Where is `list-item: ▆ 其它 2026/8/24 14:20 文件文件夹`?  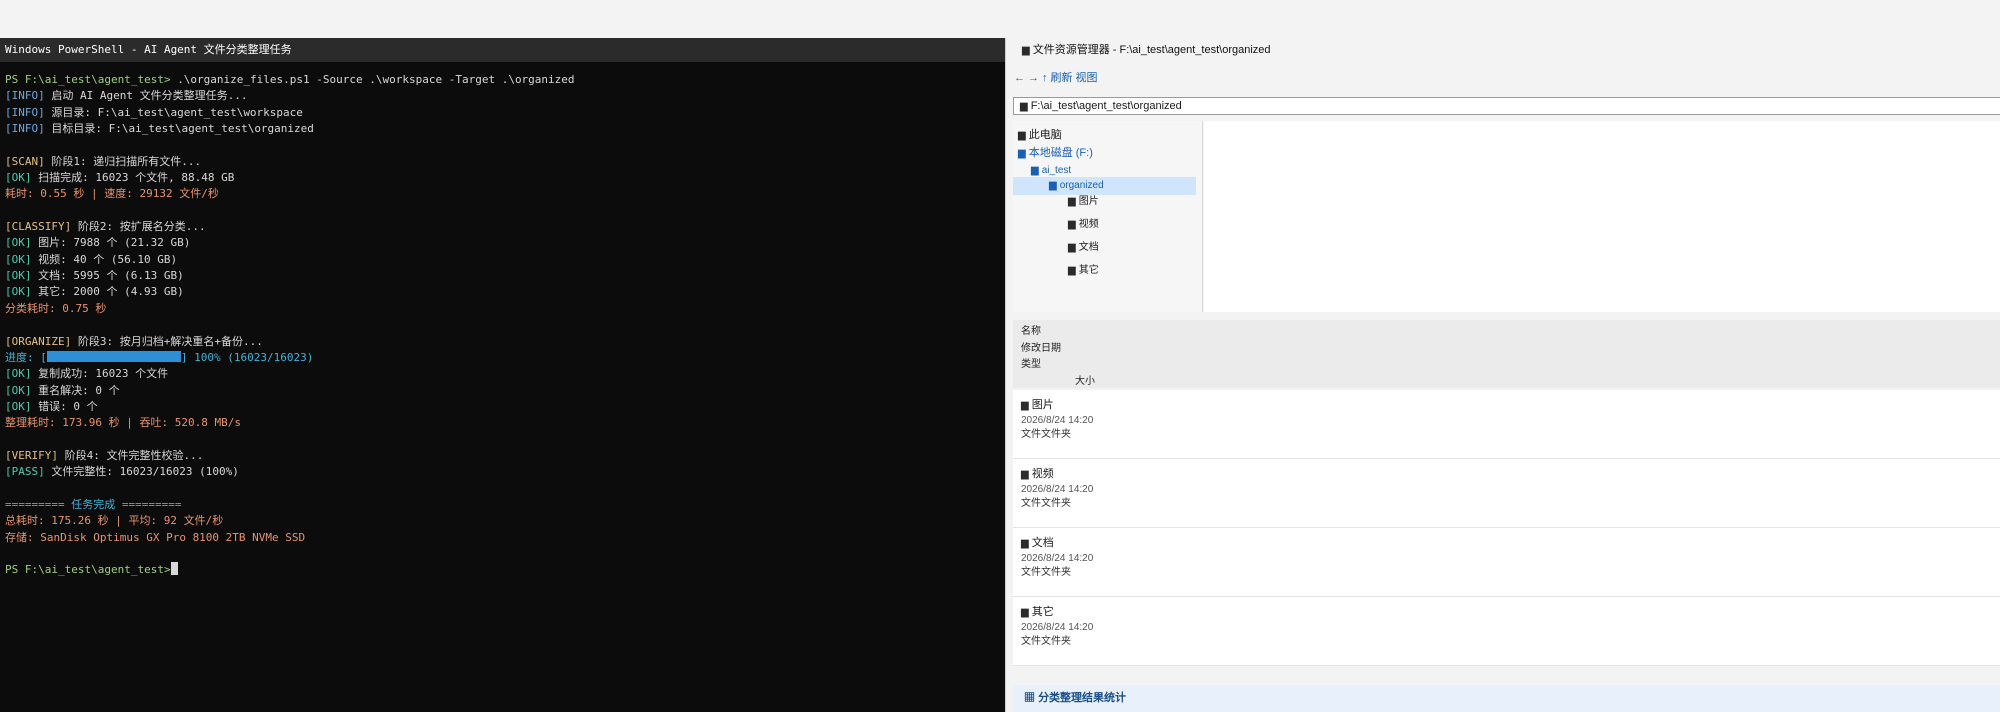 list-item: ▆ 其它 2026/8/24 14:20 文件文件夹 is located at coordinates (1506, 631).